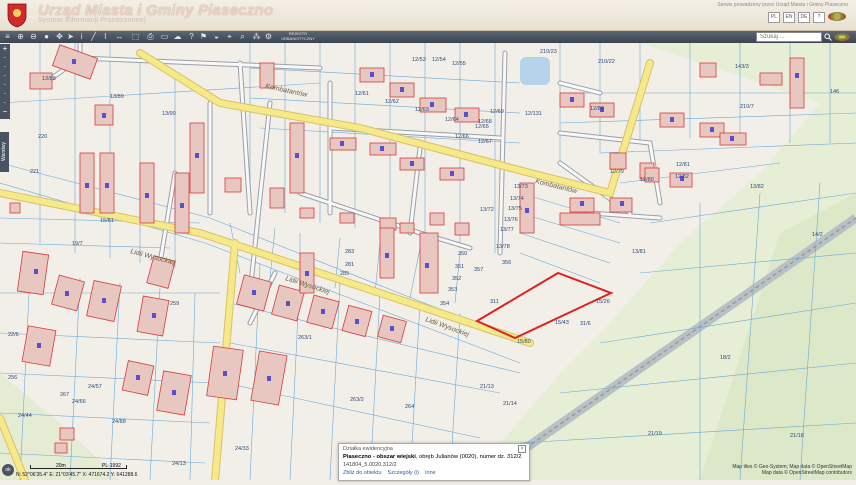  What do you see at coordinates (639, 252) in the screenshot?
I see `parcel-label: 13/81` at bounding box center [639, 252].